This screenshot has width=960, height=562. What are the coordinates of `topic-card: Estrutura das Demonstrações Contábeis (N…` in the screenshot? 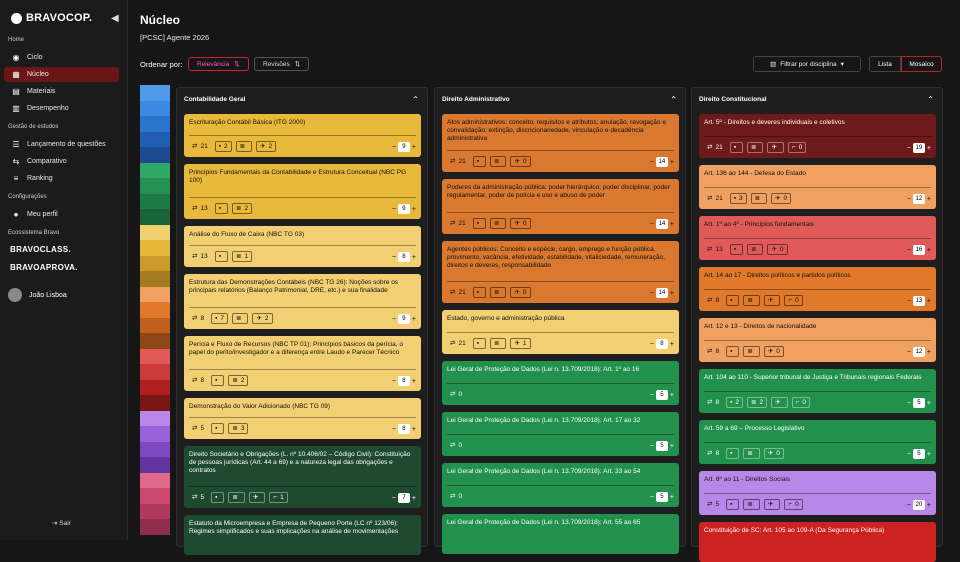 It's located at (302, 301).